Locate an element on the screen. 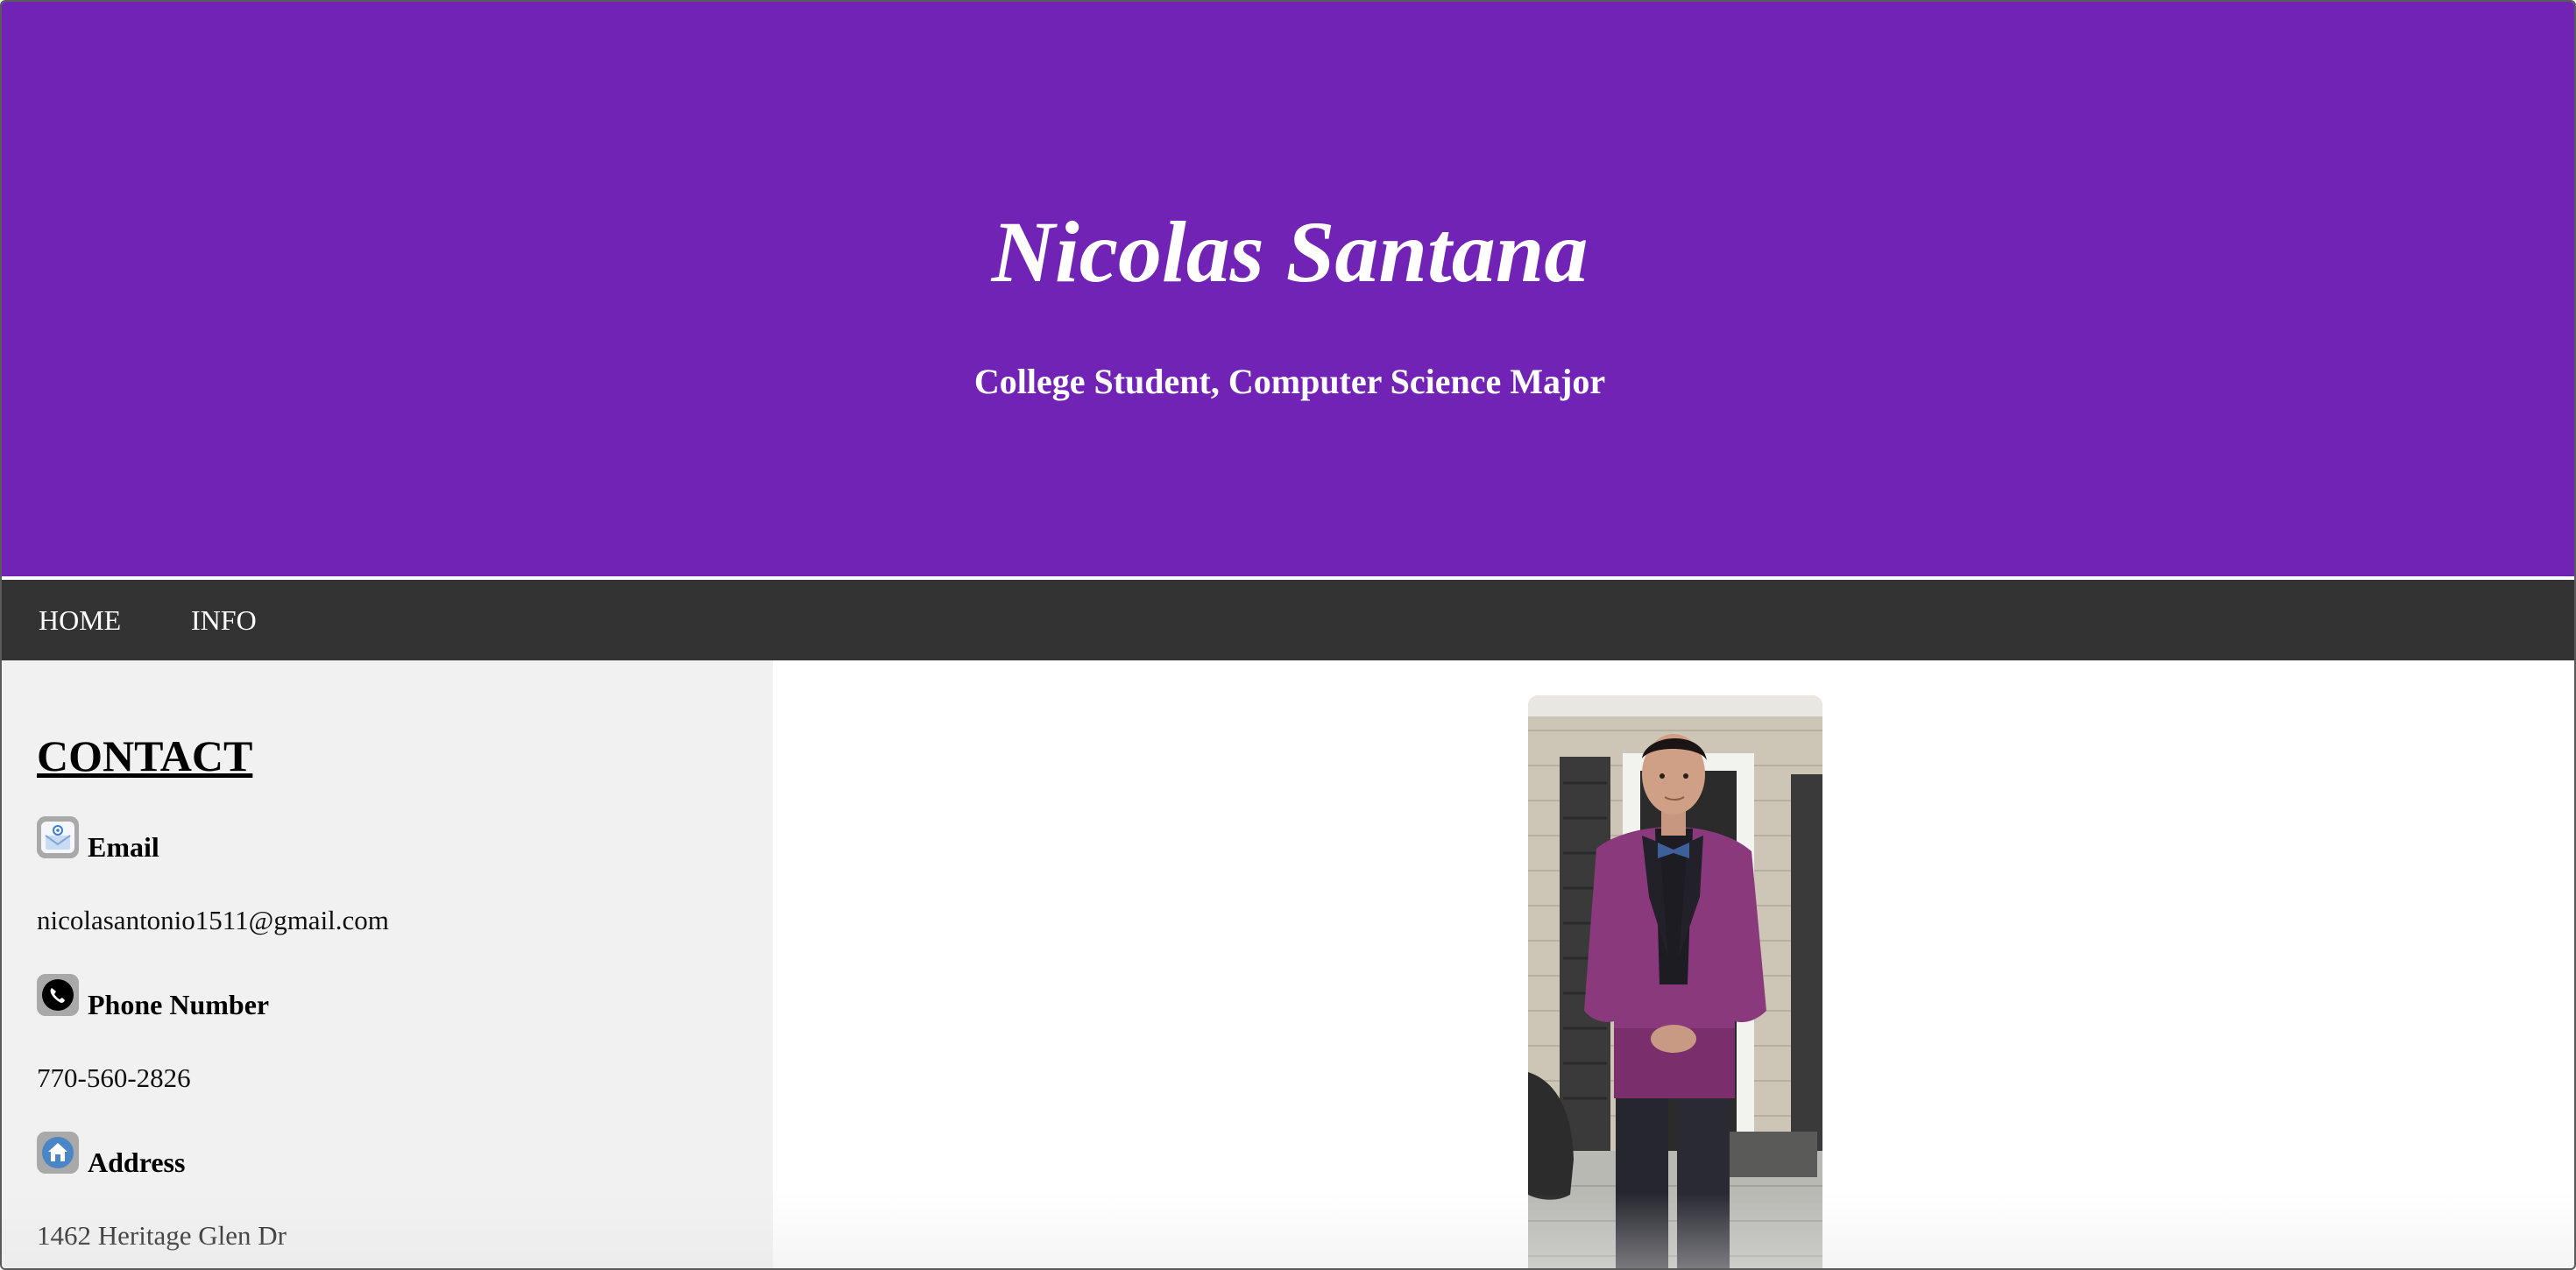 Image resolution: width=2576 pixels, height=1270 pixels. nav-home-link: HOME is located at coordinates (79, 620).